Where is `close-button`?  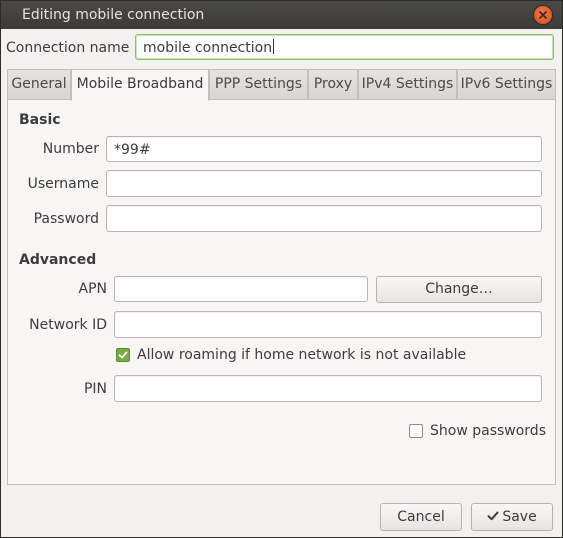 close-button is located at coordinates (543, 15).